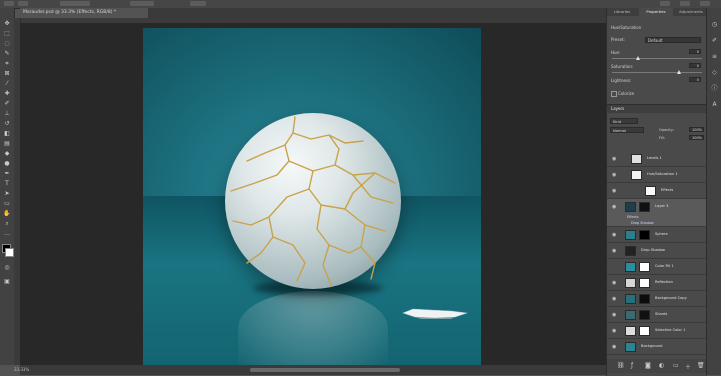 The image size is (721, 376). Describe the element at coordinates (714, 89) in the screenshot. I see `info-icon: ⓘ` at that location.